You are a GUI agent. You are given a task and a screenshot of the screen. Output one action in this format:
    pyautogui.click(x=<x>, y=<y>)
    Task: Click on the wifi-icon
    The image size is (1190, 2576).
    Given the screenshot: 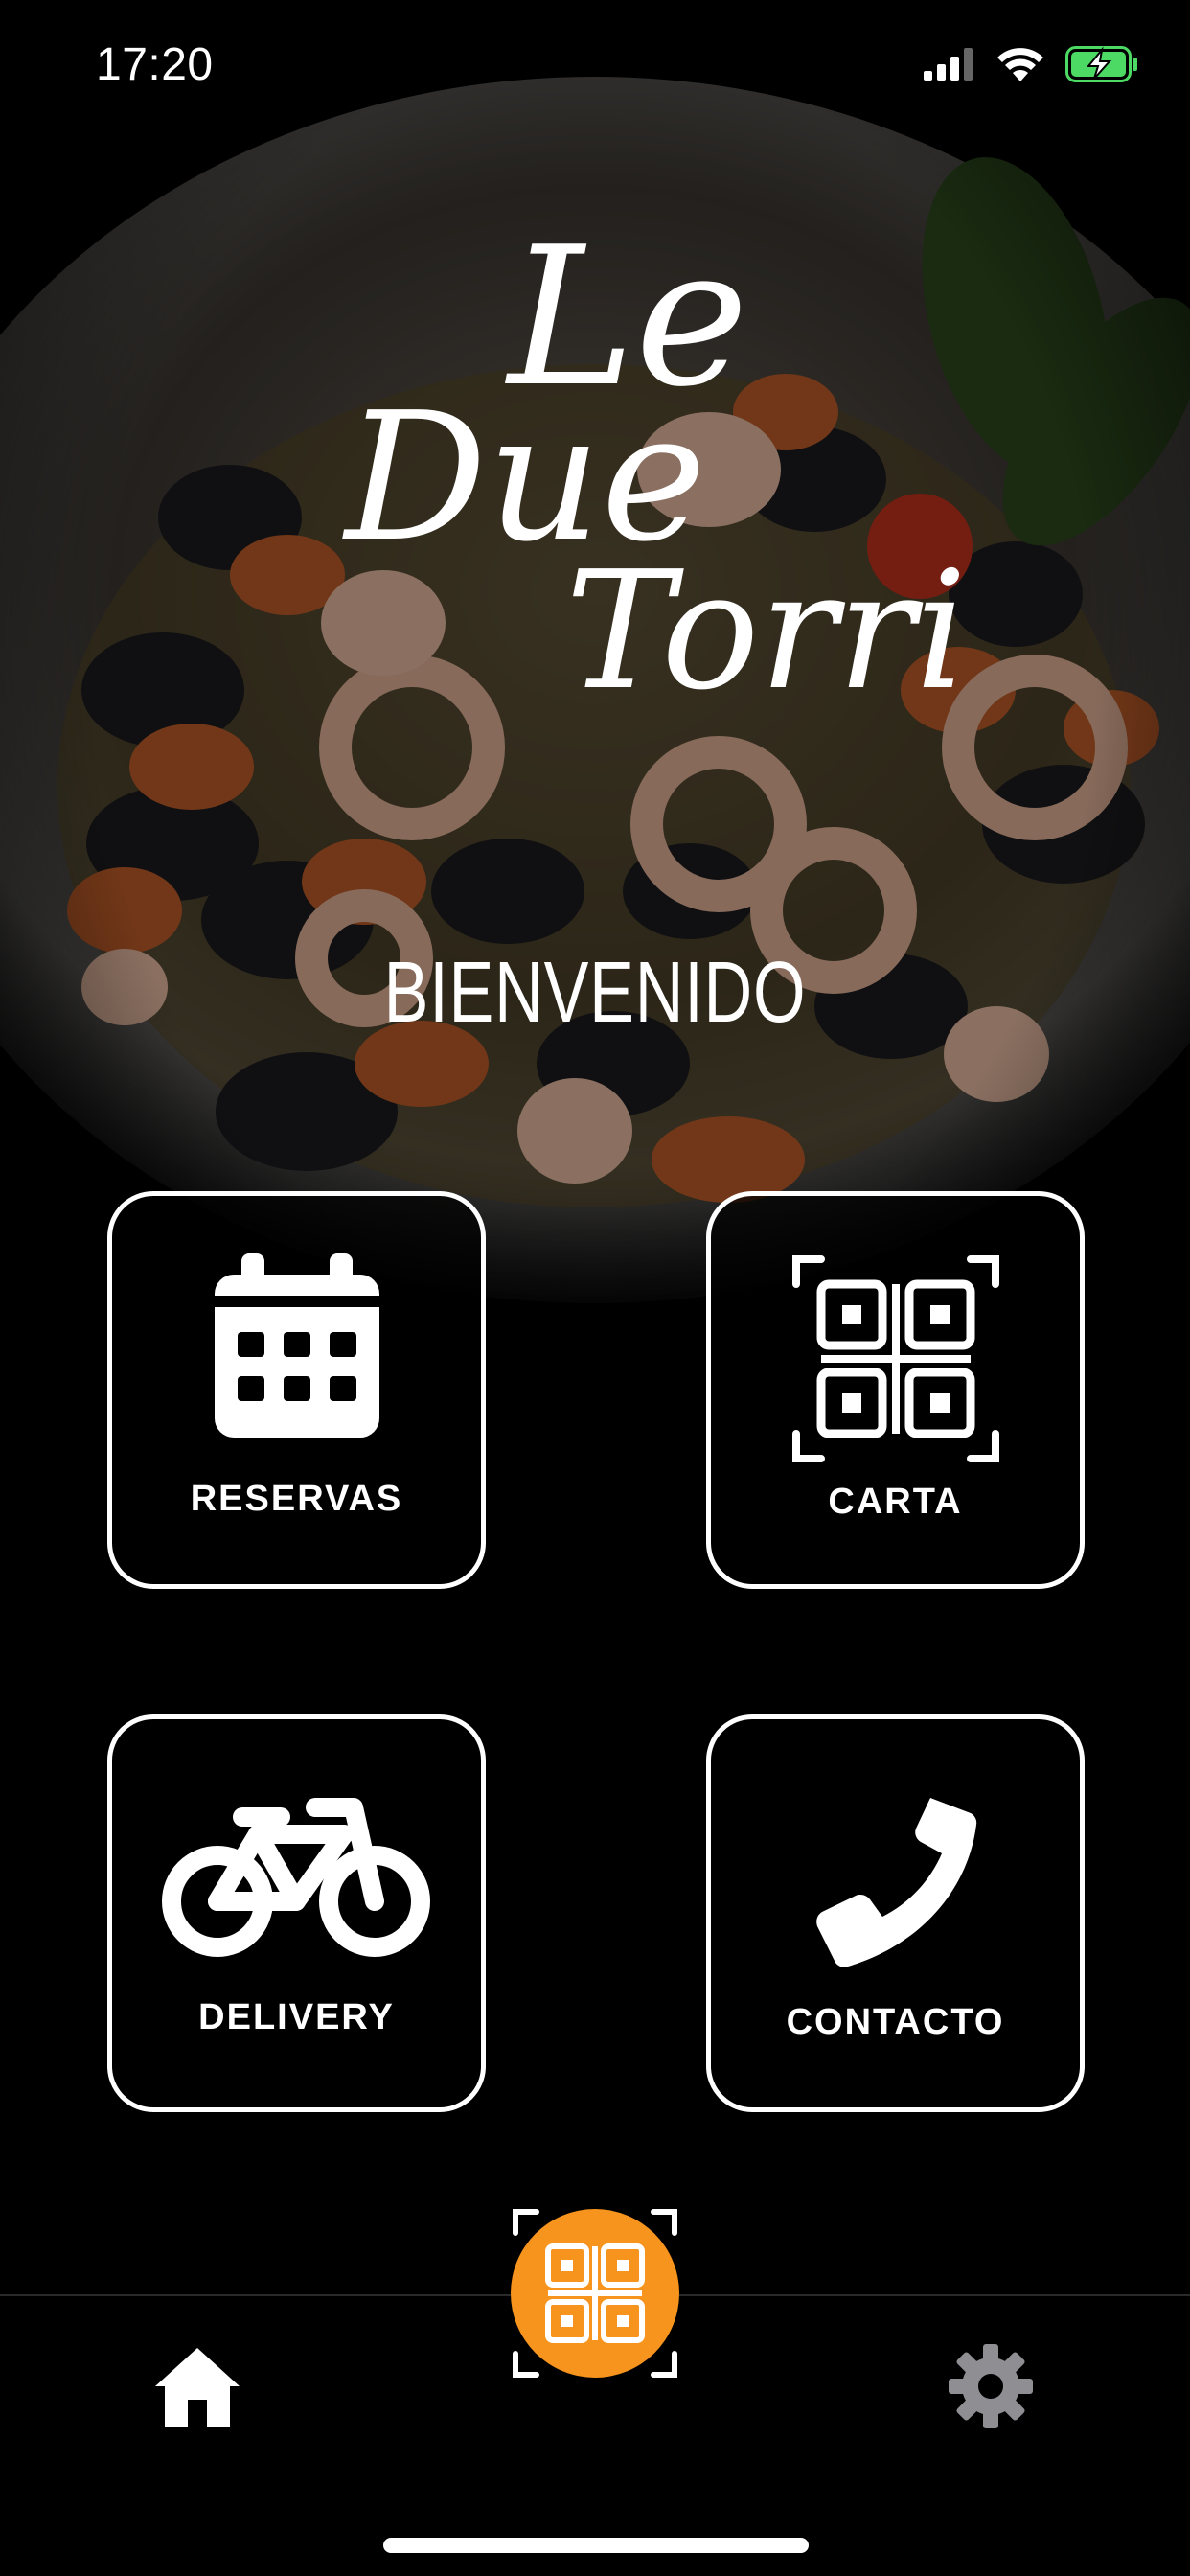 What is the action you would take?
    pyautogui.click(x=1020, y=64)
    